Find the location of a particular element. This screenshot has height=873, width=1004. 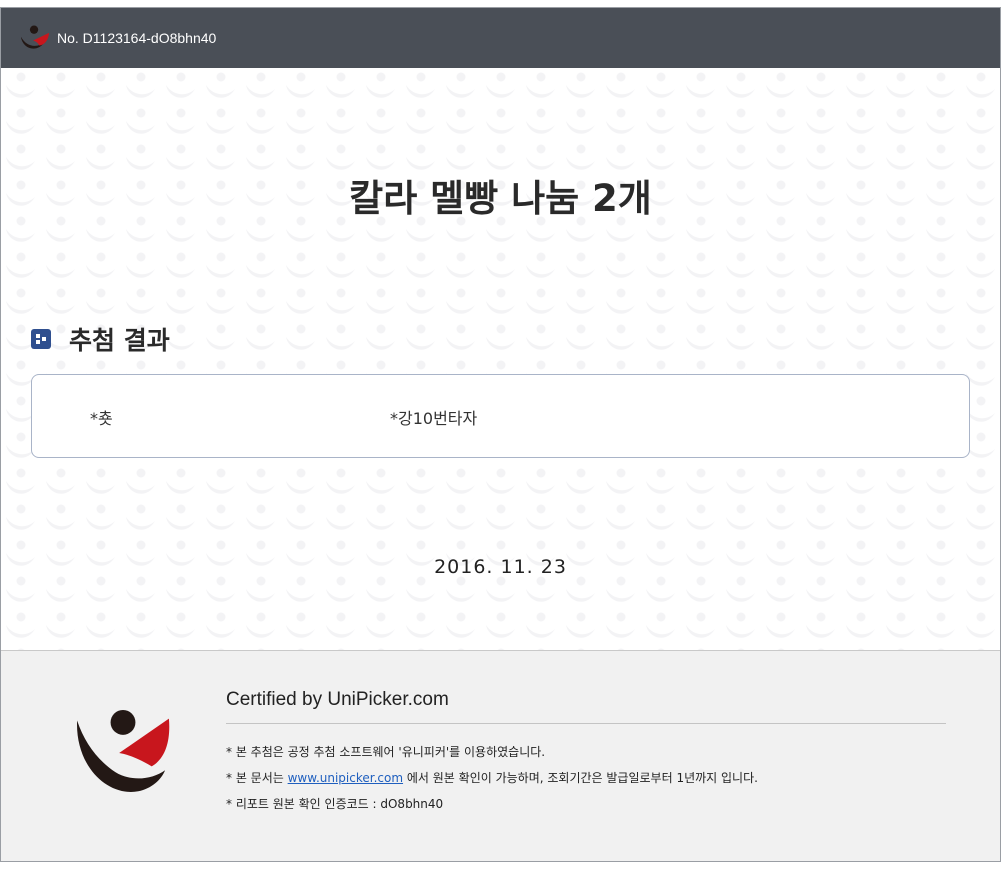

note-software: * 본 추첨은 공정 추첨 소프트웨어 '유니피커'를 이용하였습니다. is located at coordinates (386, 752).